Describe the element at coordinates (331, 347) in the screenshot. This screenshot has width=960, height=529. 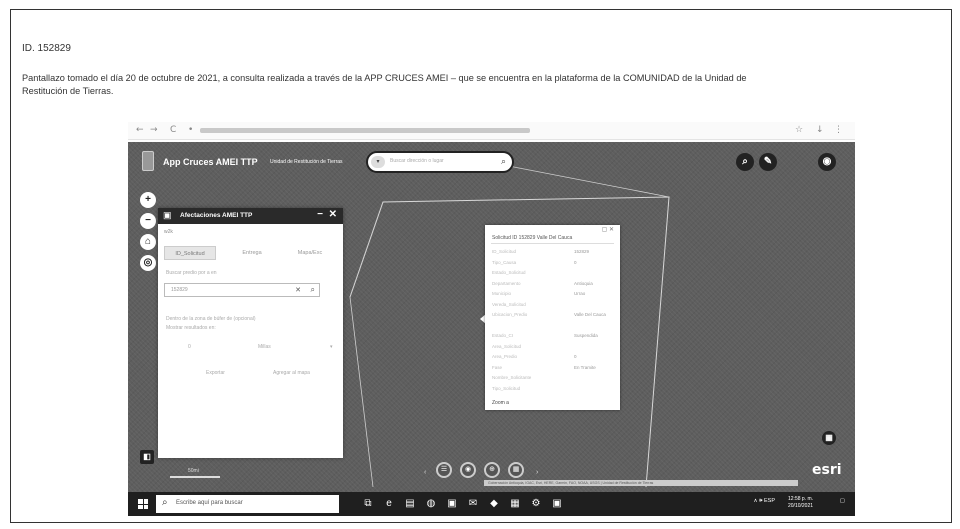
I see `chevron-down-icon: ▾` at that location.